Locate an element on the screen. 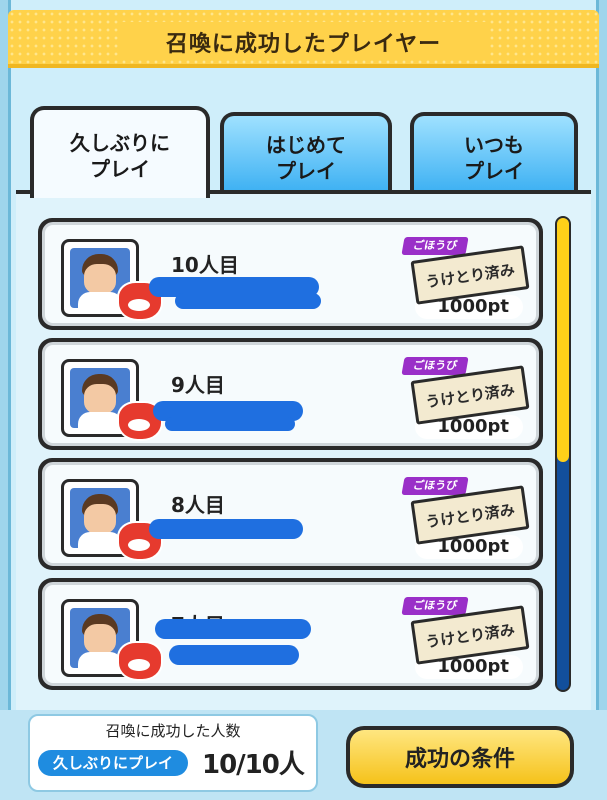 This screenshot has width=607, height=800. list-item-card: 8人目 ごほうび 1000pt うけとり済み is located at coordinates (290, 514).